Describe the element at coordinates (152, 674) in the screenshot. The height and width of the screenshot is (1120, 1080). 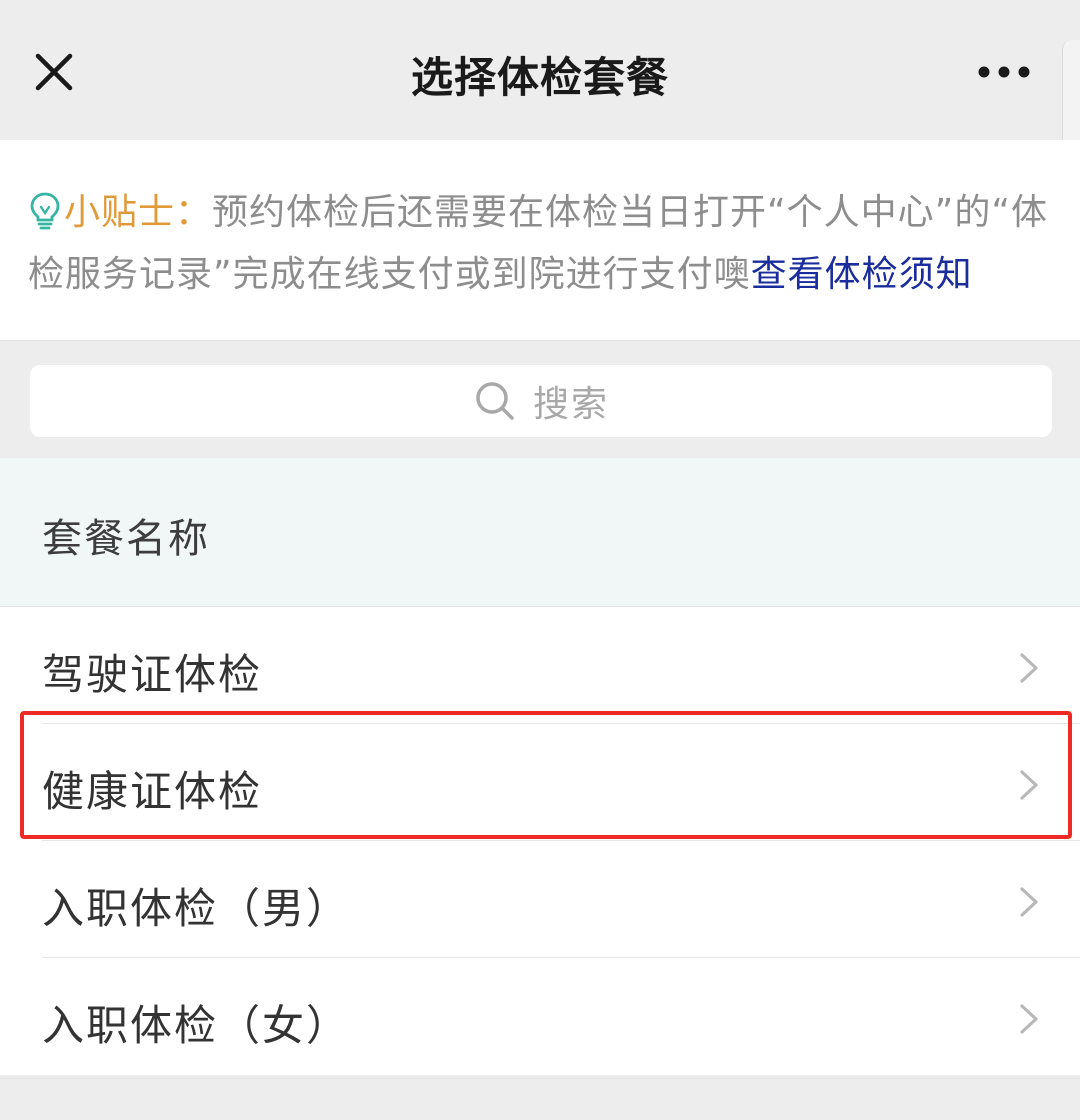
I see `package-item-label: 驾驶证体检` at that location.